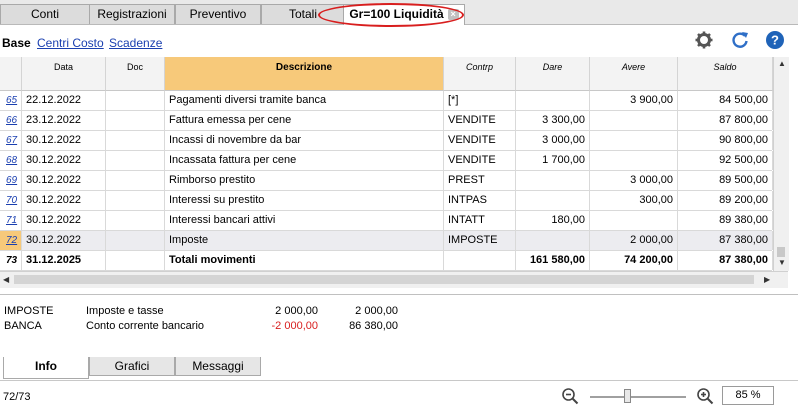 Image resolution: width=798 pixels, height=413 pixels. Describe the element at coordinates (725, 200) in the screenshot. I see `cell-saldo: 89 200,00` at that location.